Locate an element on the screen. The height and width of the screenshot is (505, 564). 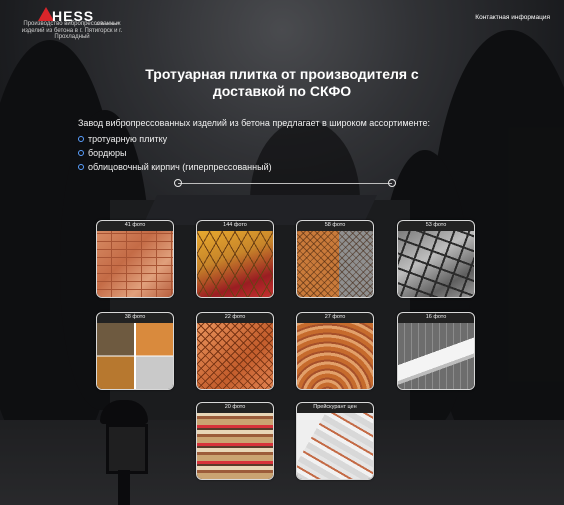
gallery-card-paving-red: 41 фото is located at coordinates (135, 259).